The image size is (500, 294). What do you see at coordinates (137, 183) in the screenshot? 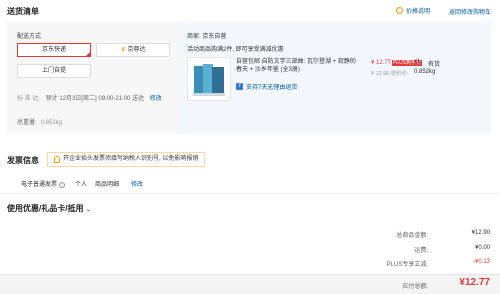
I see `modify-invoice-link: 修改` at bounding box center [137, 183].